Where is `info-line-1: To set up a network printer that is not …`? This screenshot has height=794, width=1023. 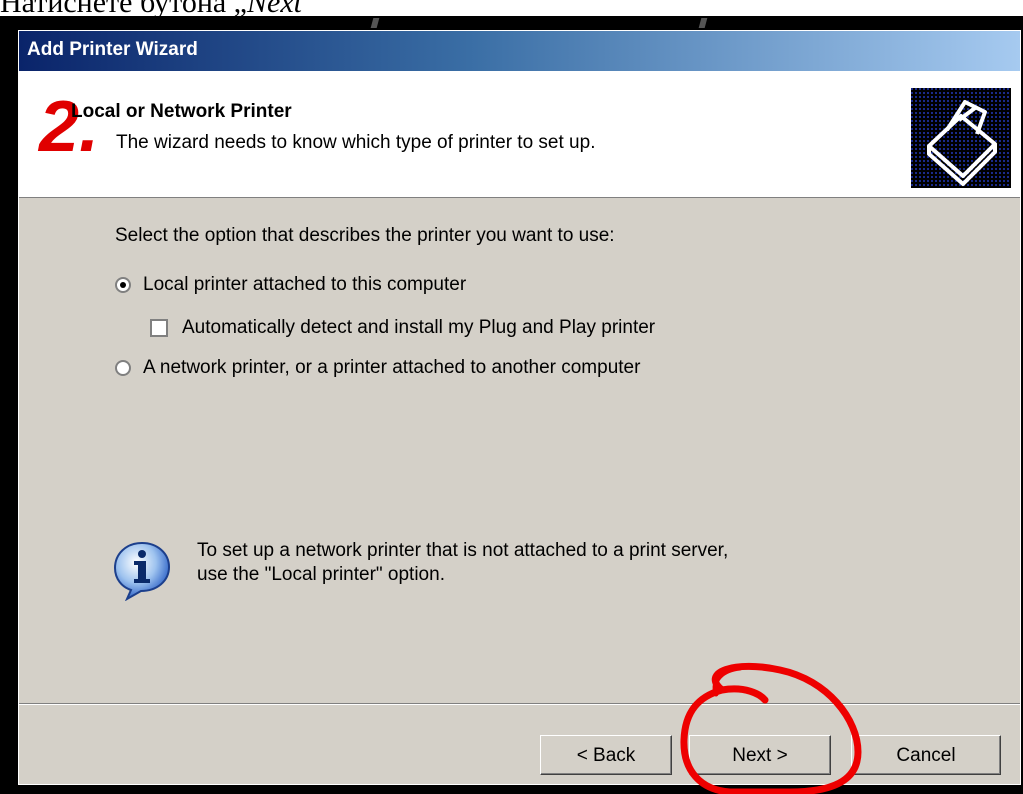
info-line-1: To set up a network printer that is not … is located at coordinates (463, 550).